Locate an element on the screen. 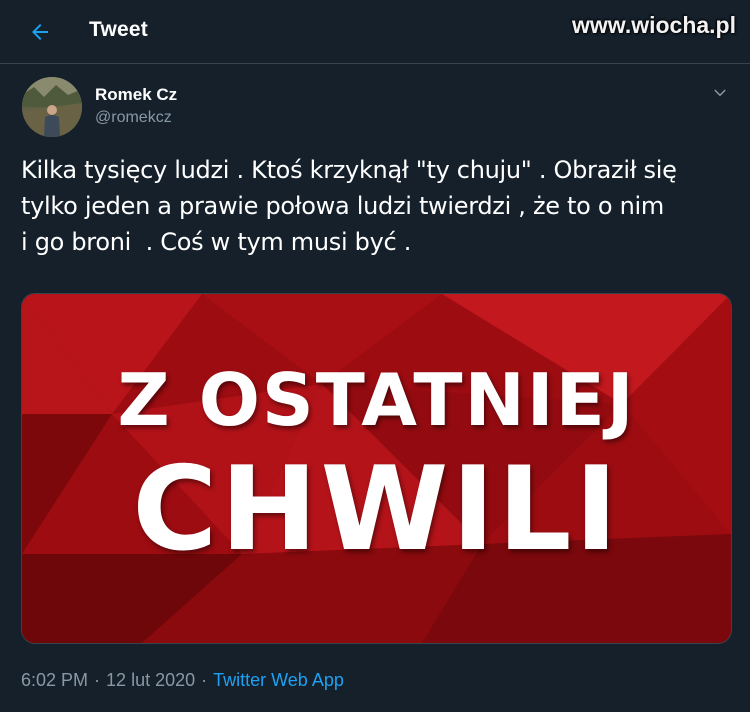 The width and height of the screenshot is (750, 712). more-options-button is located at coordinates (720, 93).